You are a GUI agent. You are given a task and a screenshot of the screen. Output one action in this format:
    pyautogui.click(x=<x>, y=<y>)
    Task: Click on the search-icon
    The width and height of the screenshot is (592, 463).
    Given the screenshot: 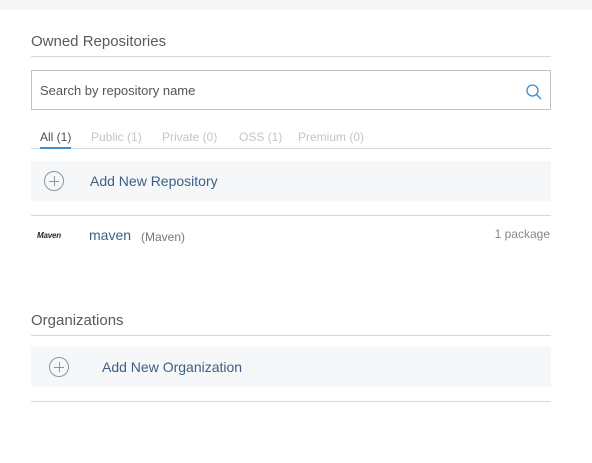 What is the action you would take?
    pyautogui.click(x=534, y=92)
    